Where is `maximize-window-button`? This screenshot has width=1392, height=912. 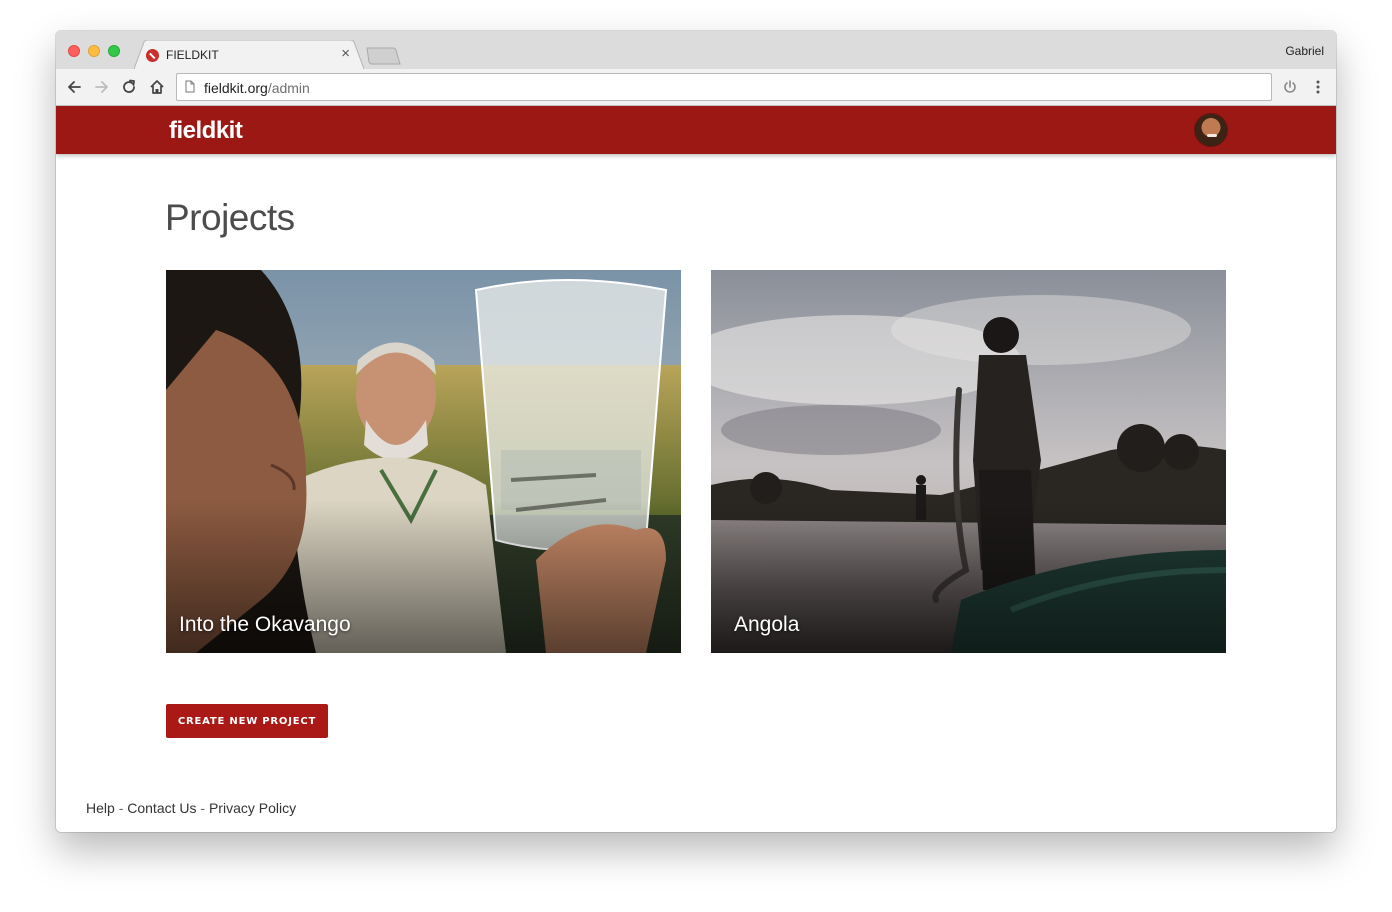 maximize-window-button is located at coordinates (114, 51).